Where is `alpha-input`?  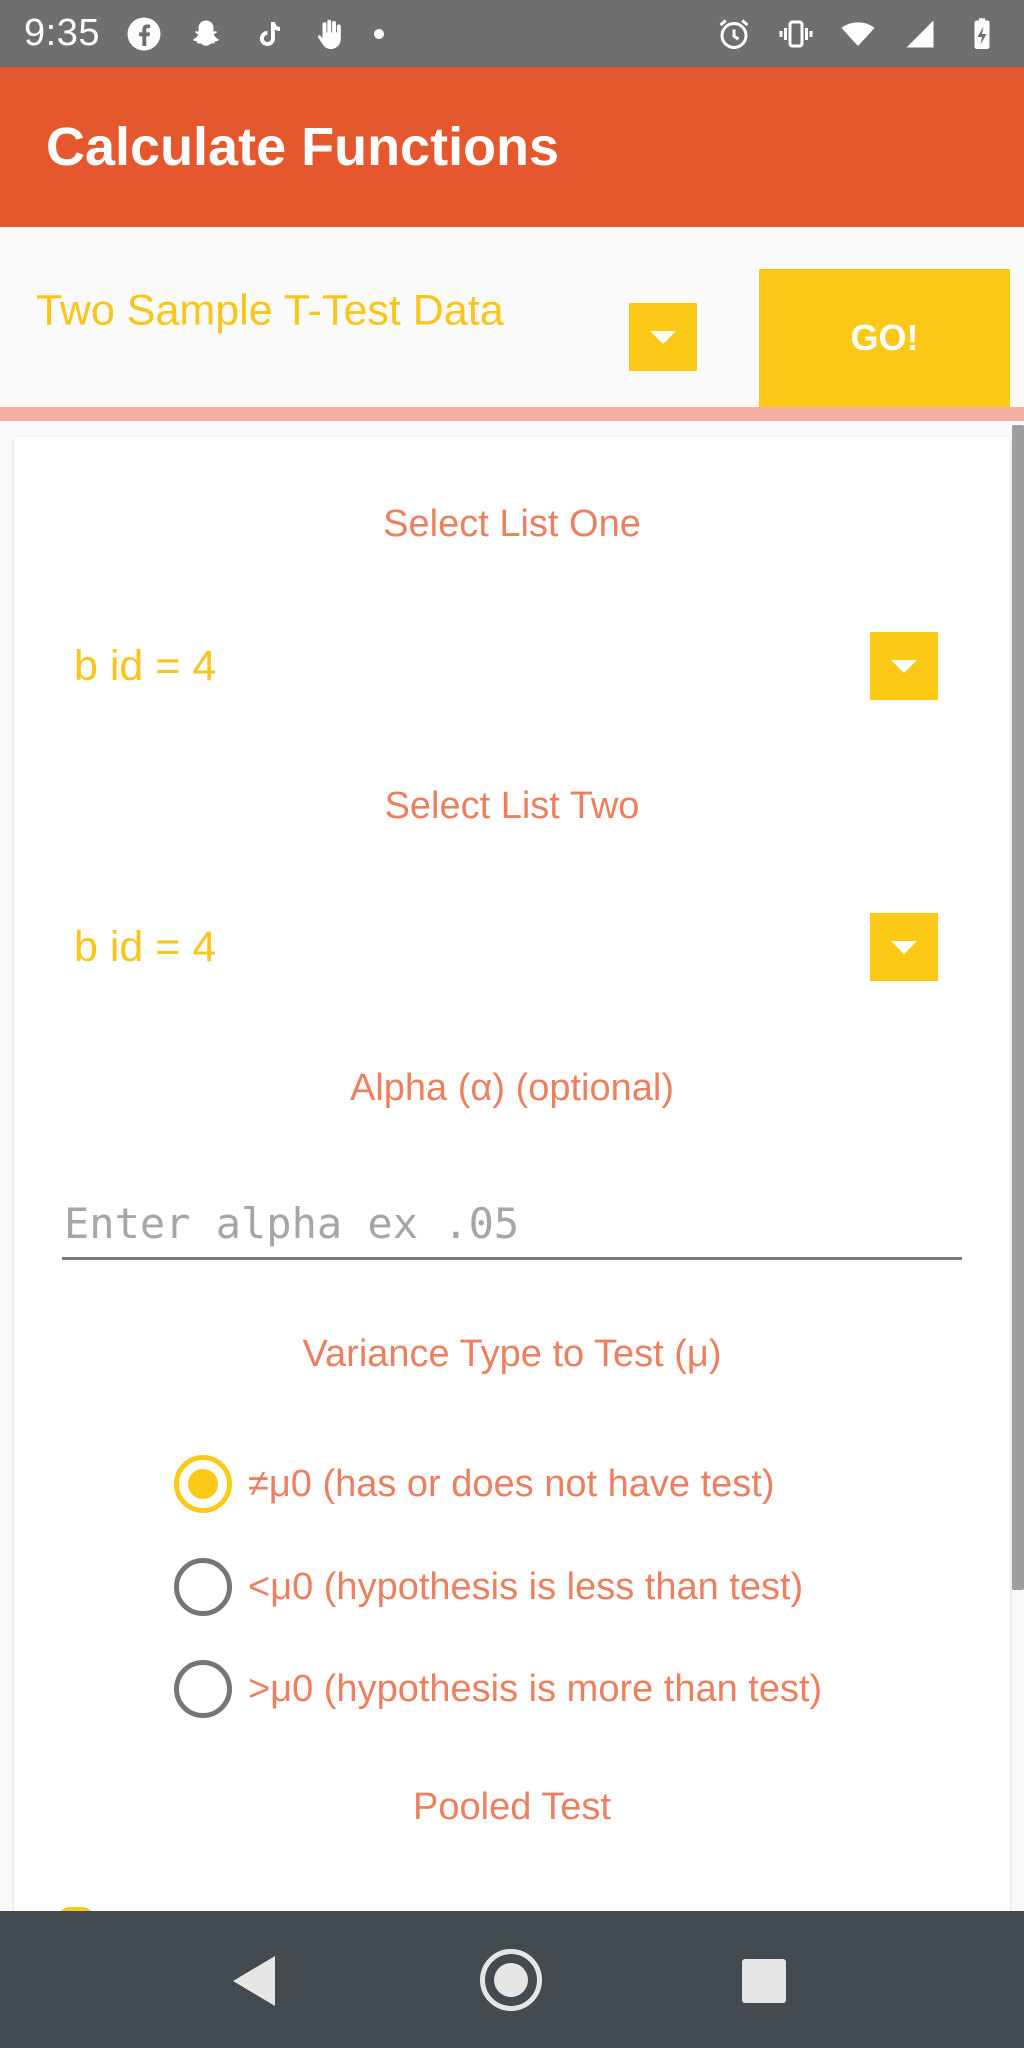 alpha-input is located at coordinates (512, 1225).